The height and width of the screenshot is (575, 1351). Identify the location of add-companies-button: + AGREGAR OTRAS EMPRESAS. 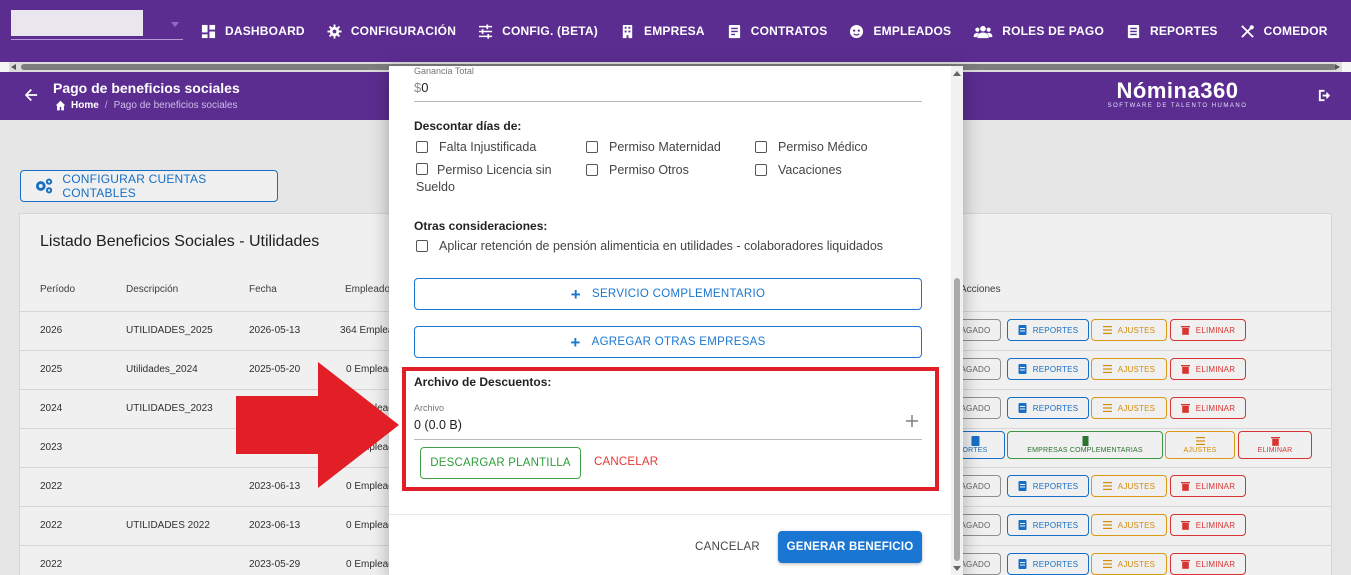
(668, 342).